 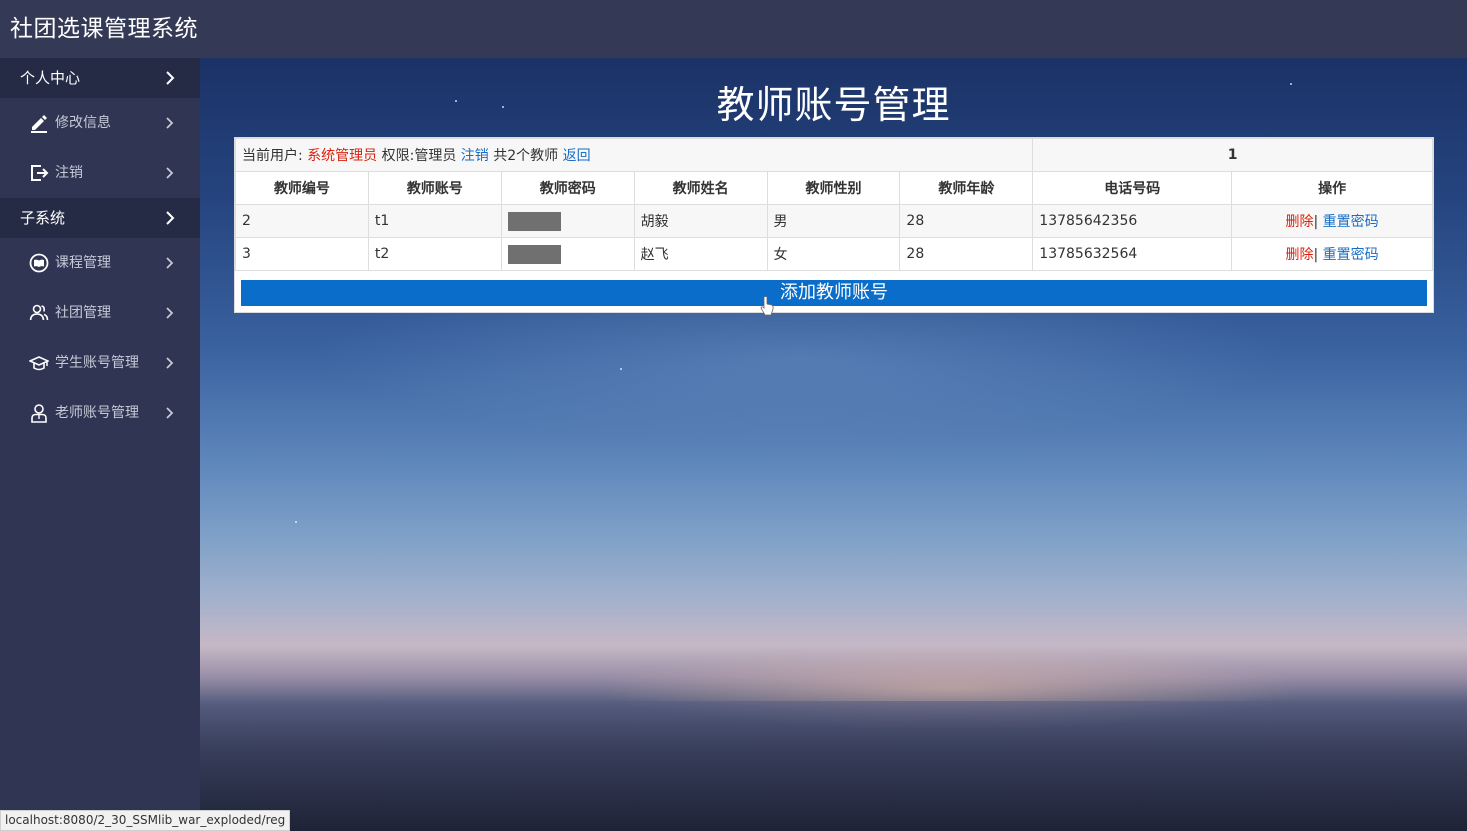 I want to click on add-teacher-button: 添加教师账号, so click(x=834, y=293).